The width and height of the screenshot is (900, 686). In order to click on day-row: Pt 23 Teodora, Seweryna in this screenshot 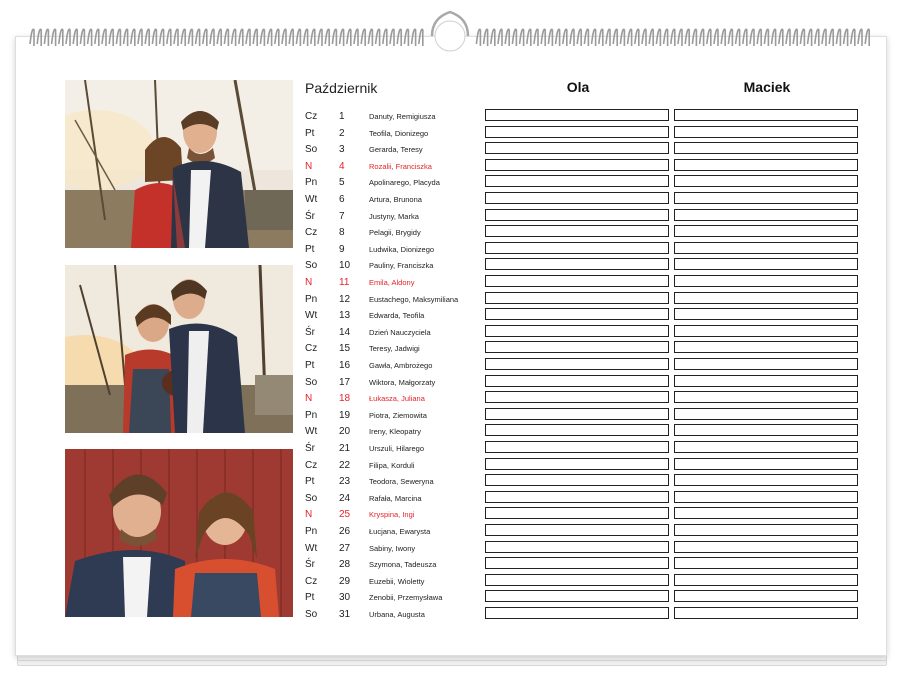, I will do `click(585, 482)`.